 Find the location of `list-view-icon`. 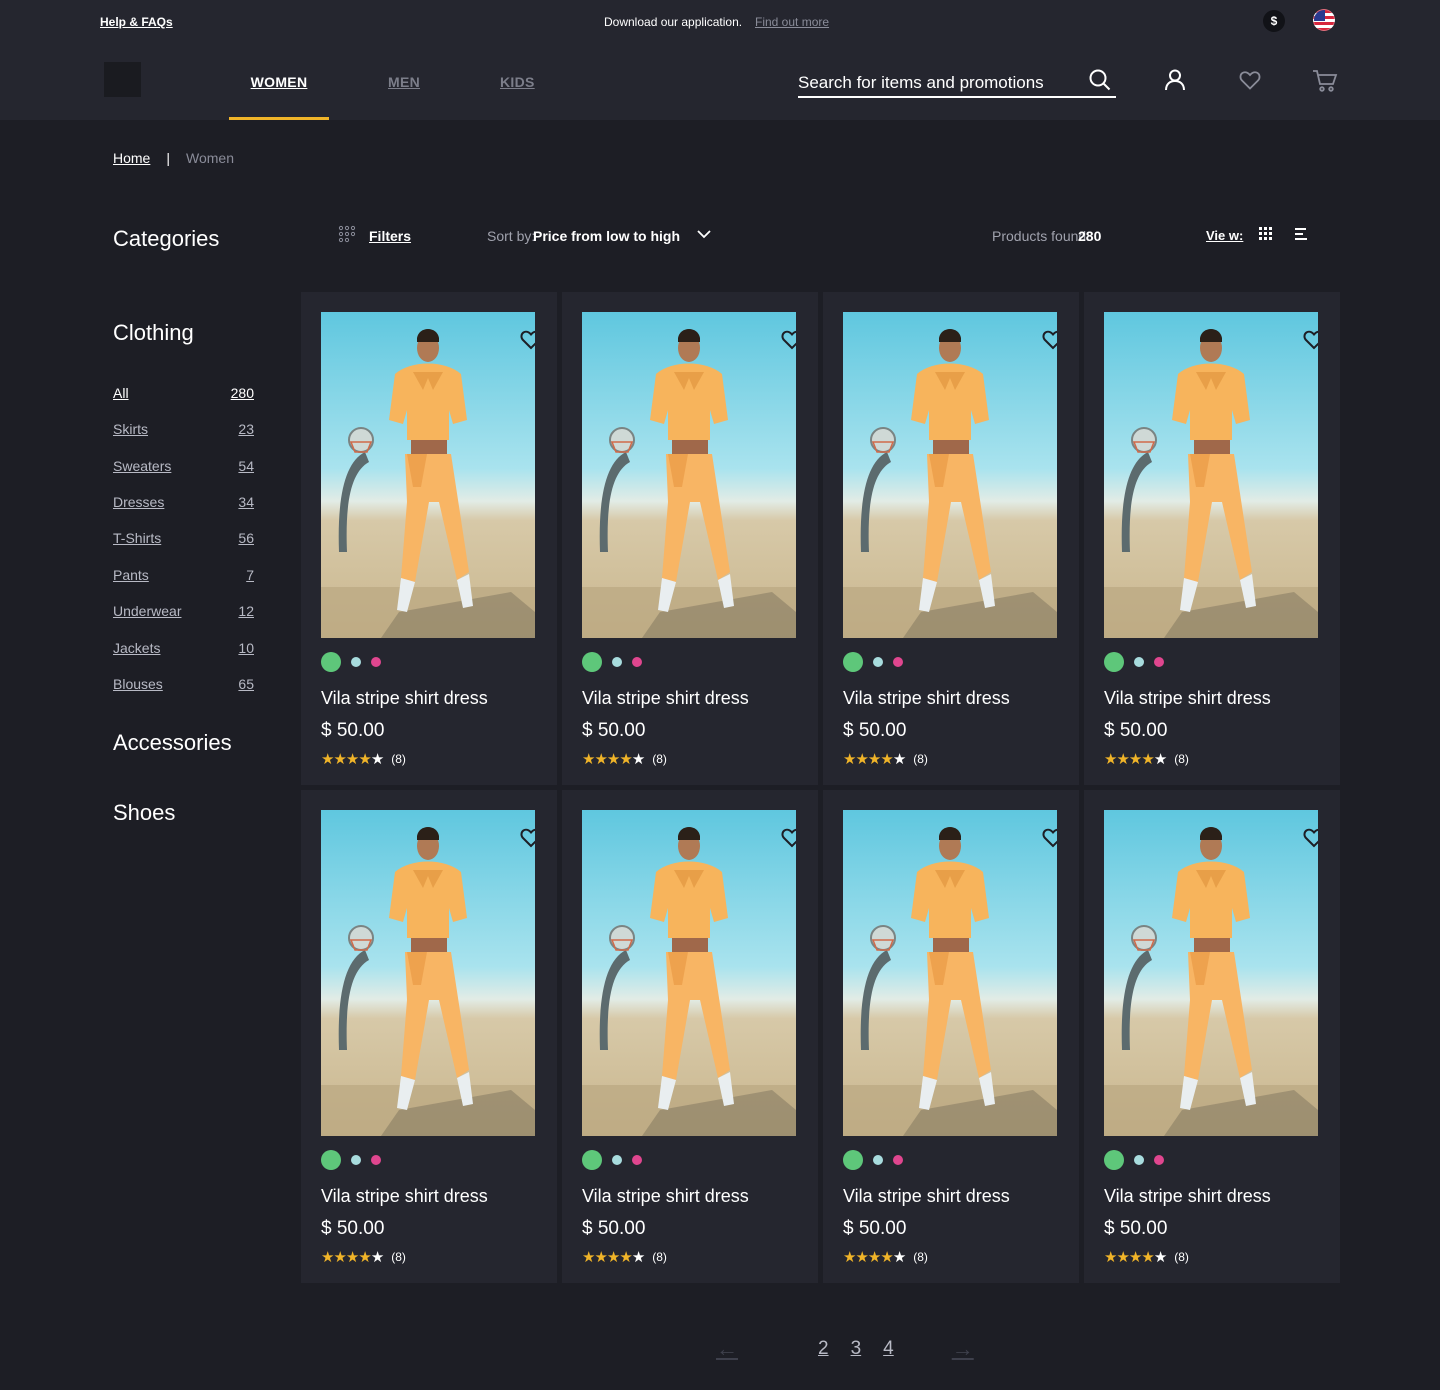

list-view-icon is located at coordinates (1301, 236).